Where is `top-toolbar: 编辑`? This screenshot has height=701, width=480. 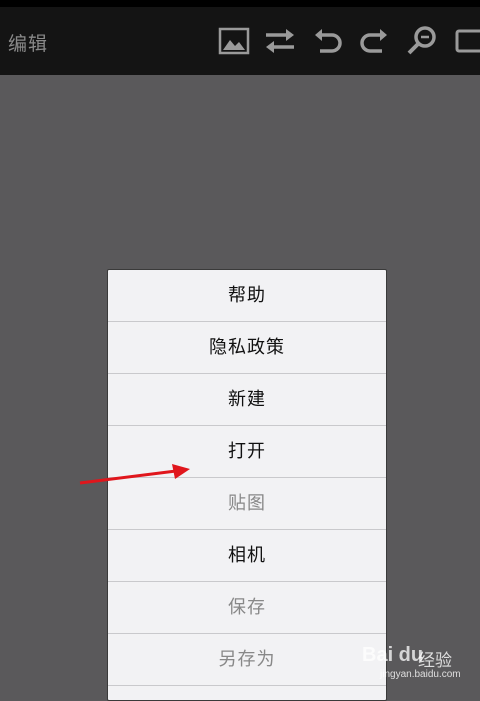
top-toolbar: 编辑 is located at coordinates (240, 41).